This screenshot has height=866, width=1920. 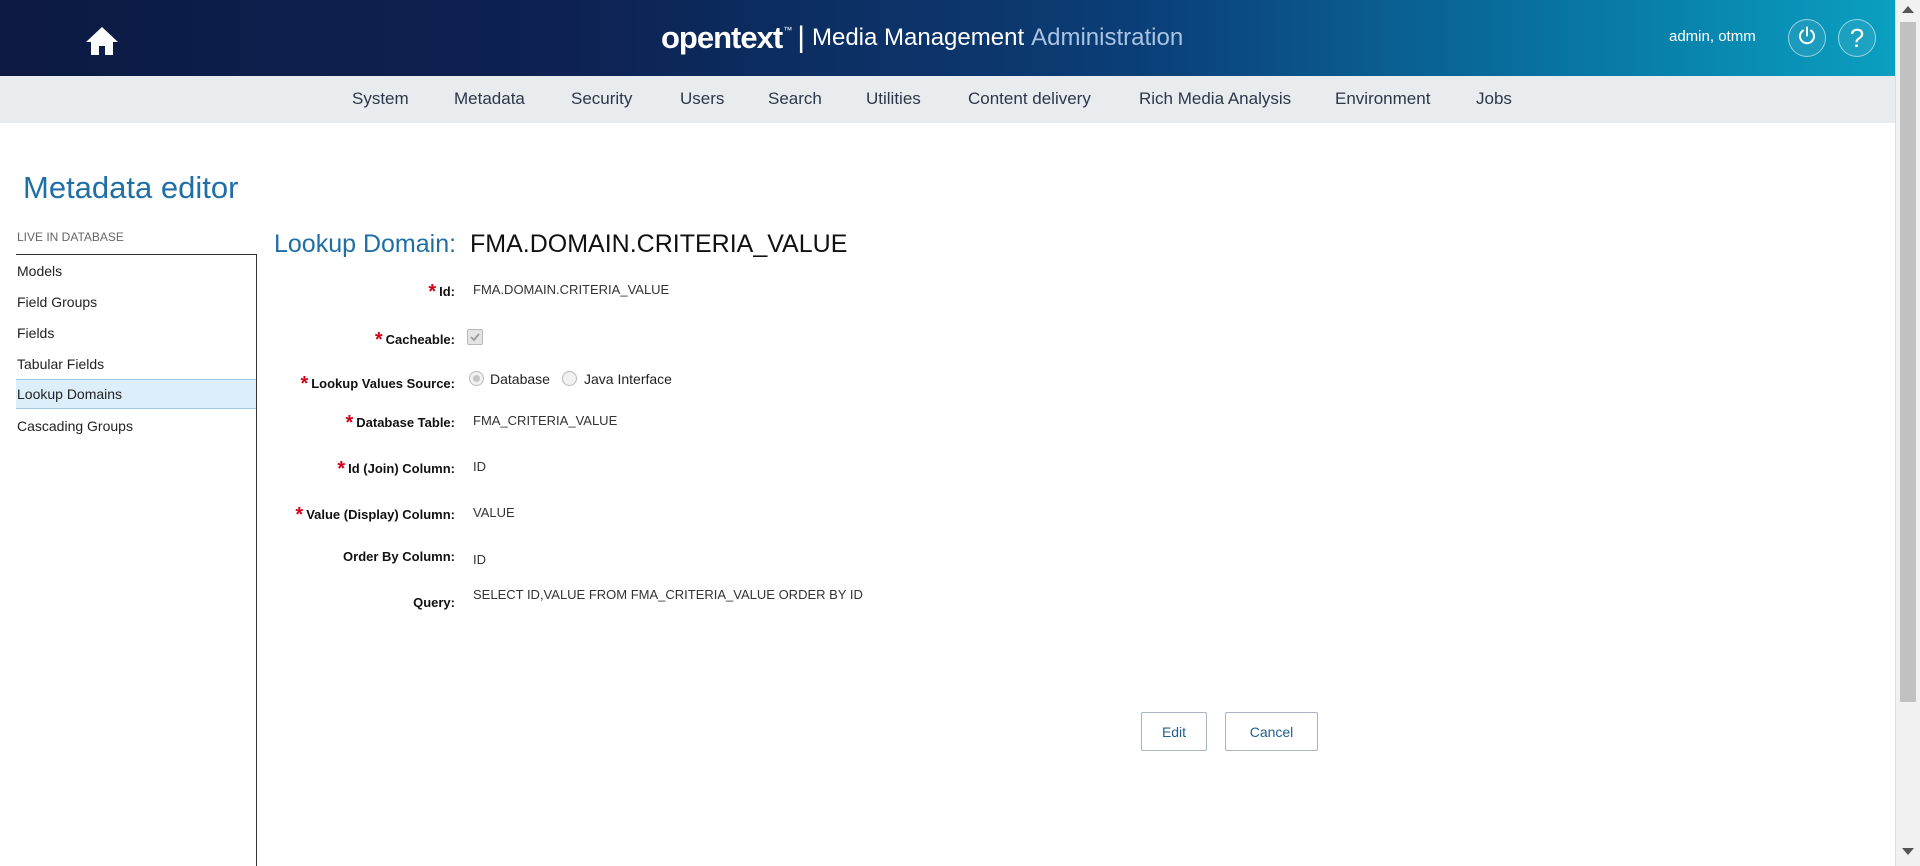 I want to click on nav-metadata: Metadata, so click(x=489, y=99).